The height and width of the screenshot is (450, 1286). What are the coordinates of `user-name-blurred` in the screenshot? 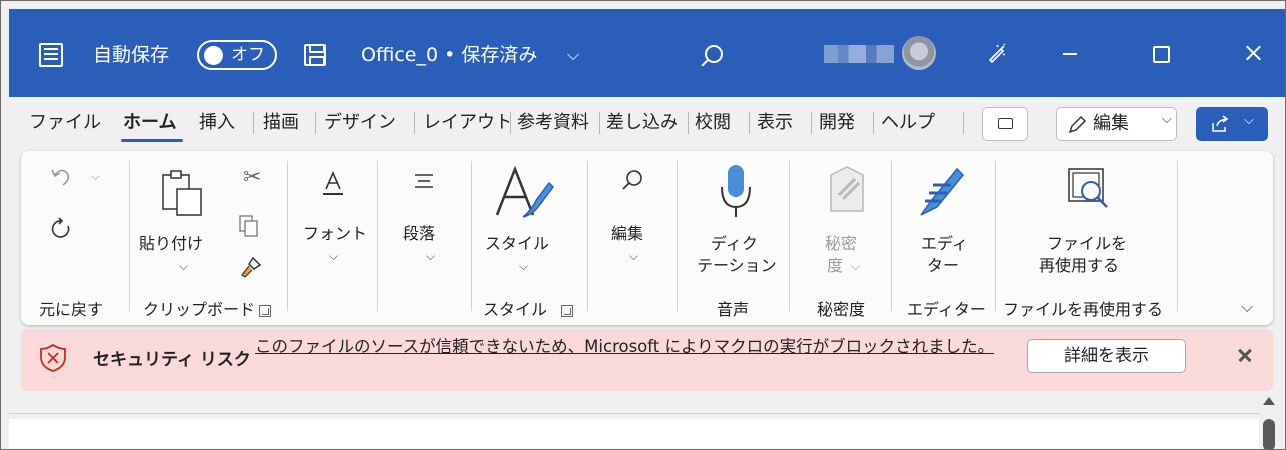 It's located at (859, 54).